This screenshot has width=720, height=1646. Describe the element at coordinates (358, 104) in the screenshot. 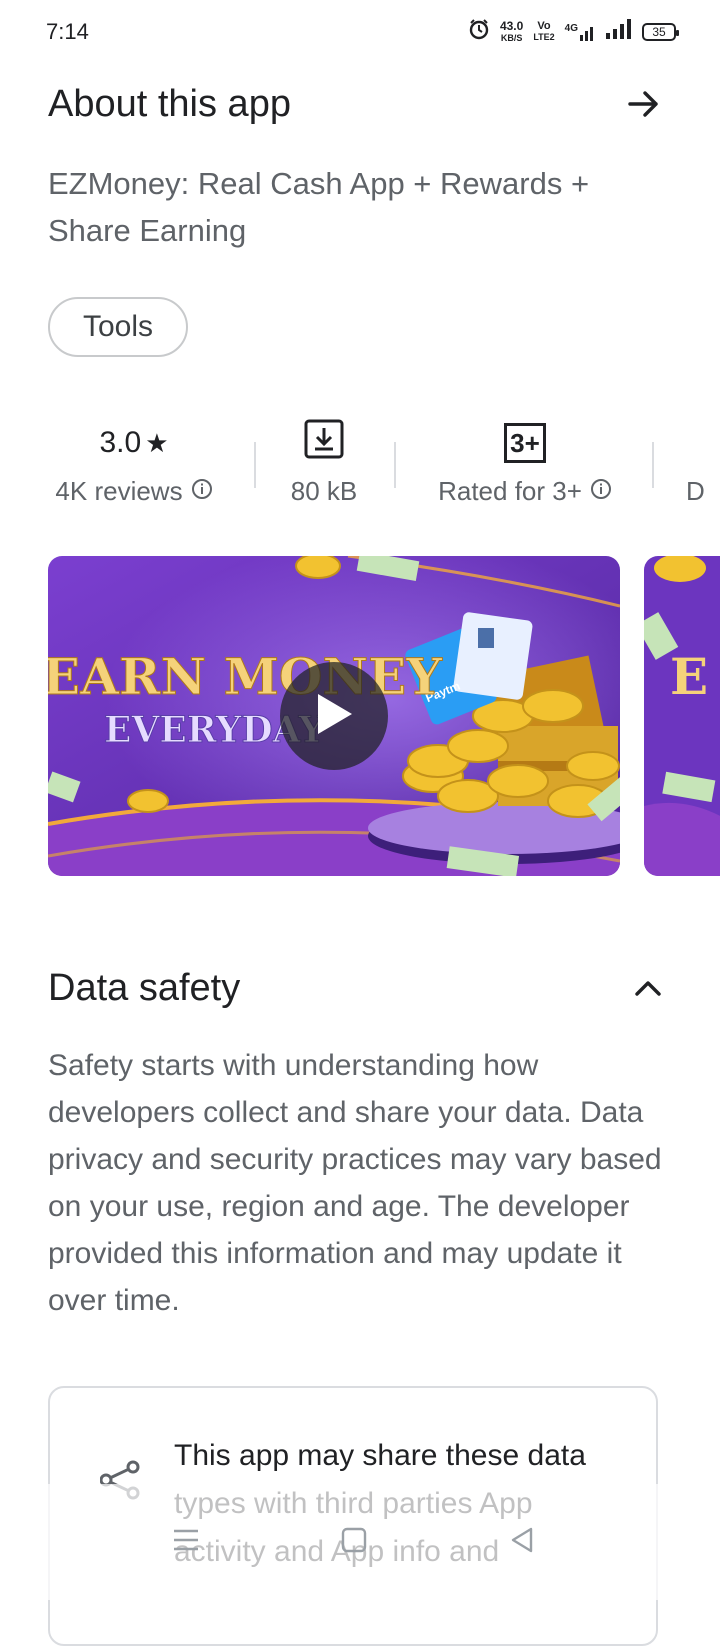

I see `about-section-header: About this app` at that location.